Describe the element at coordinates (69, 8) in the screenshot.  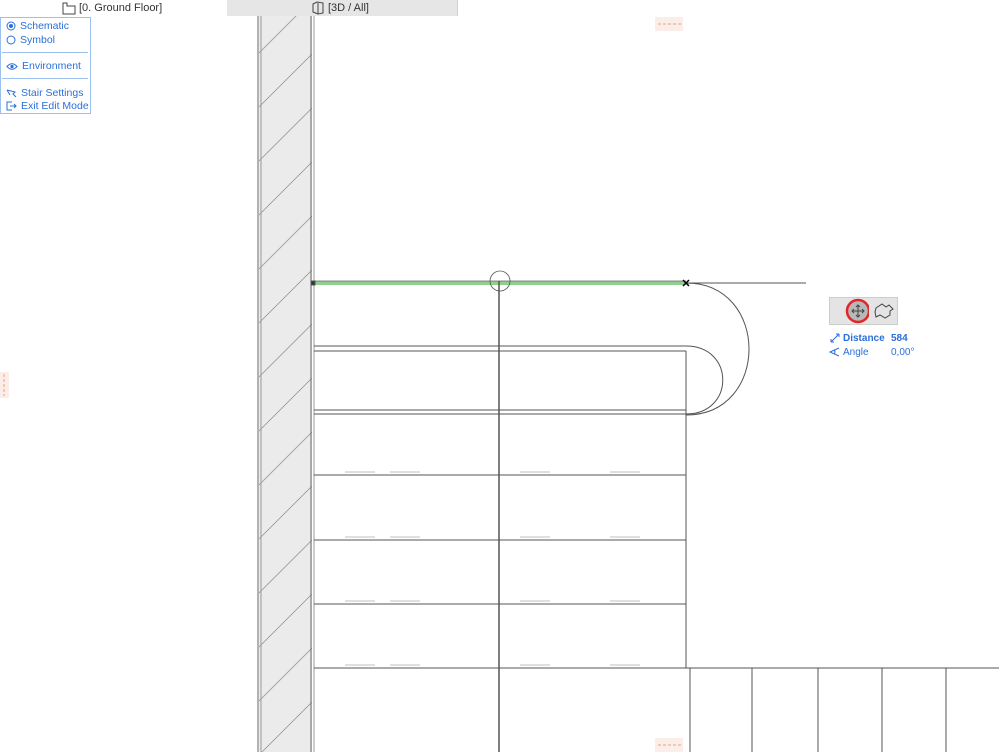
I see `floor-plan-icon` at that location.